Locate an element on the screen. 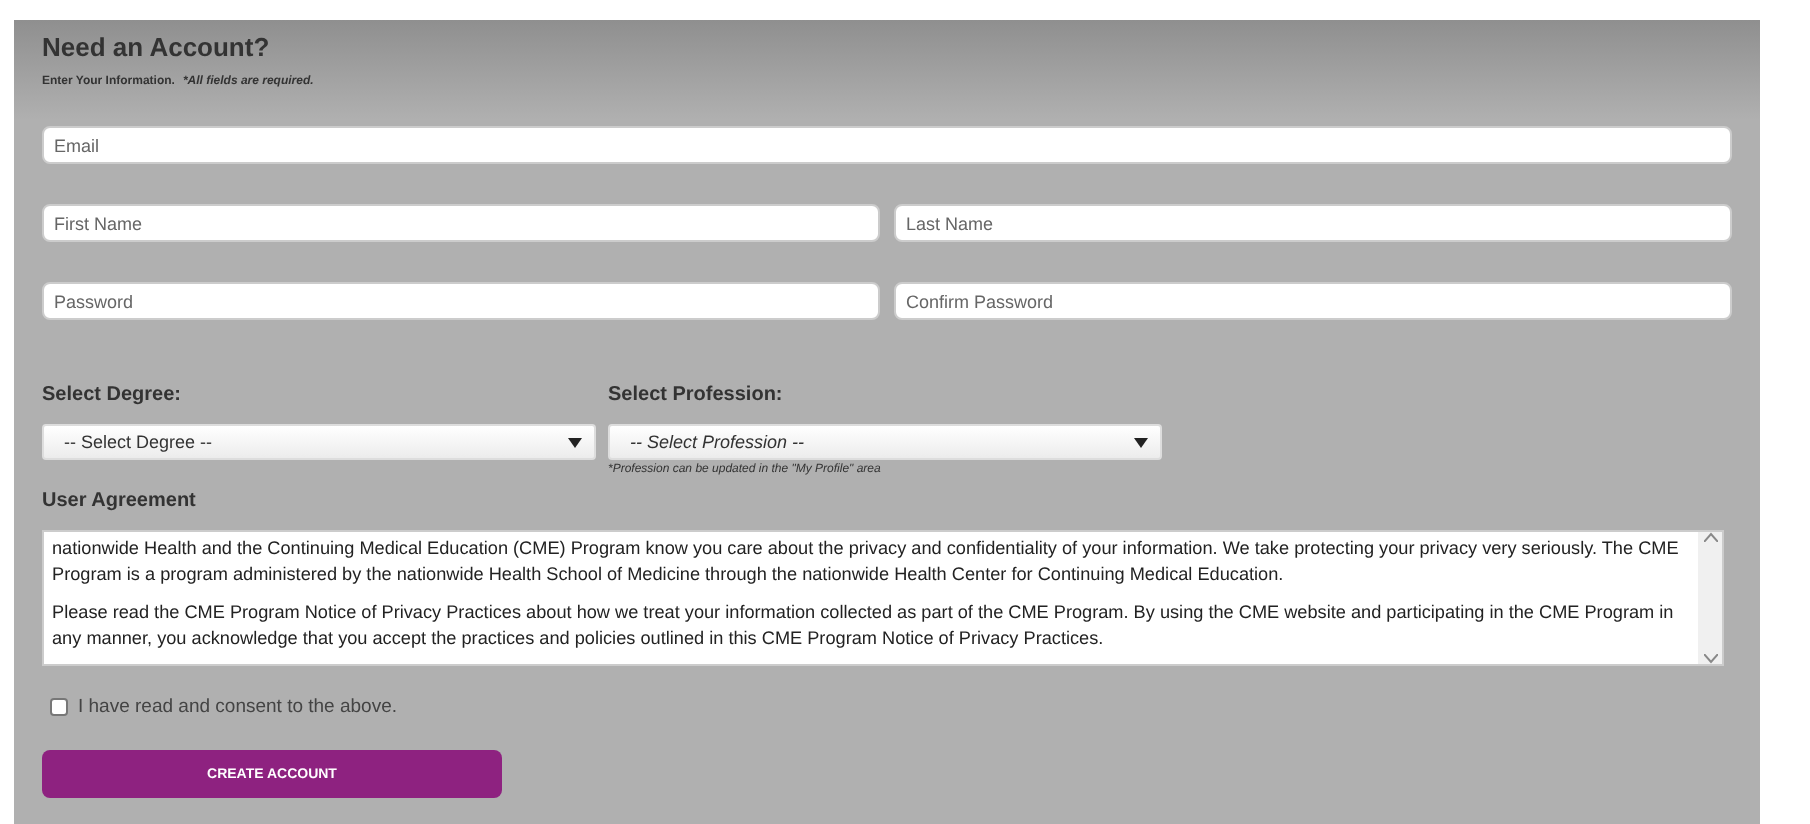 Image resolution: width=1810 pixels, height=824 pixels. text-field: First Name is located at coordinates (461, 223).